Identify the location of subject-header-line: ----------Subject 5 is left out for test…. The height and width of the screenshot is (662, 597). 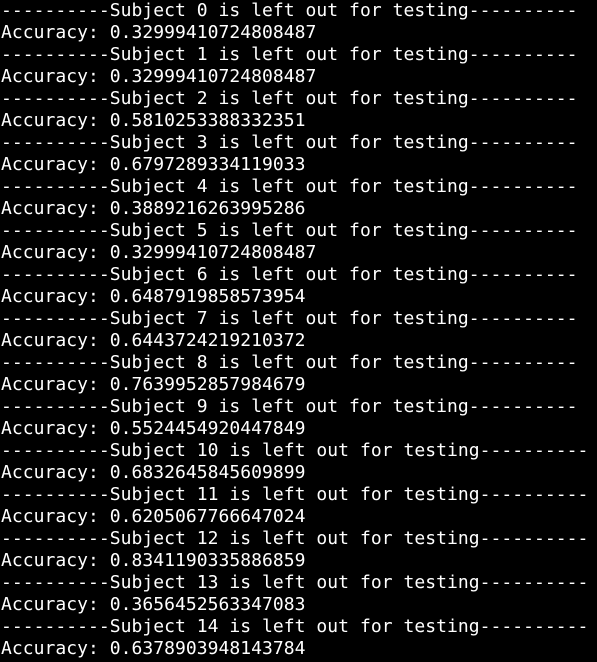
(289, 230).